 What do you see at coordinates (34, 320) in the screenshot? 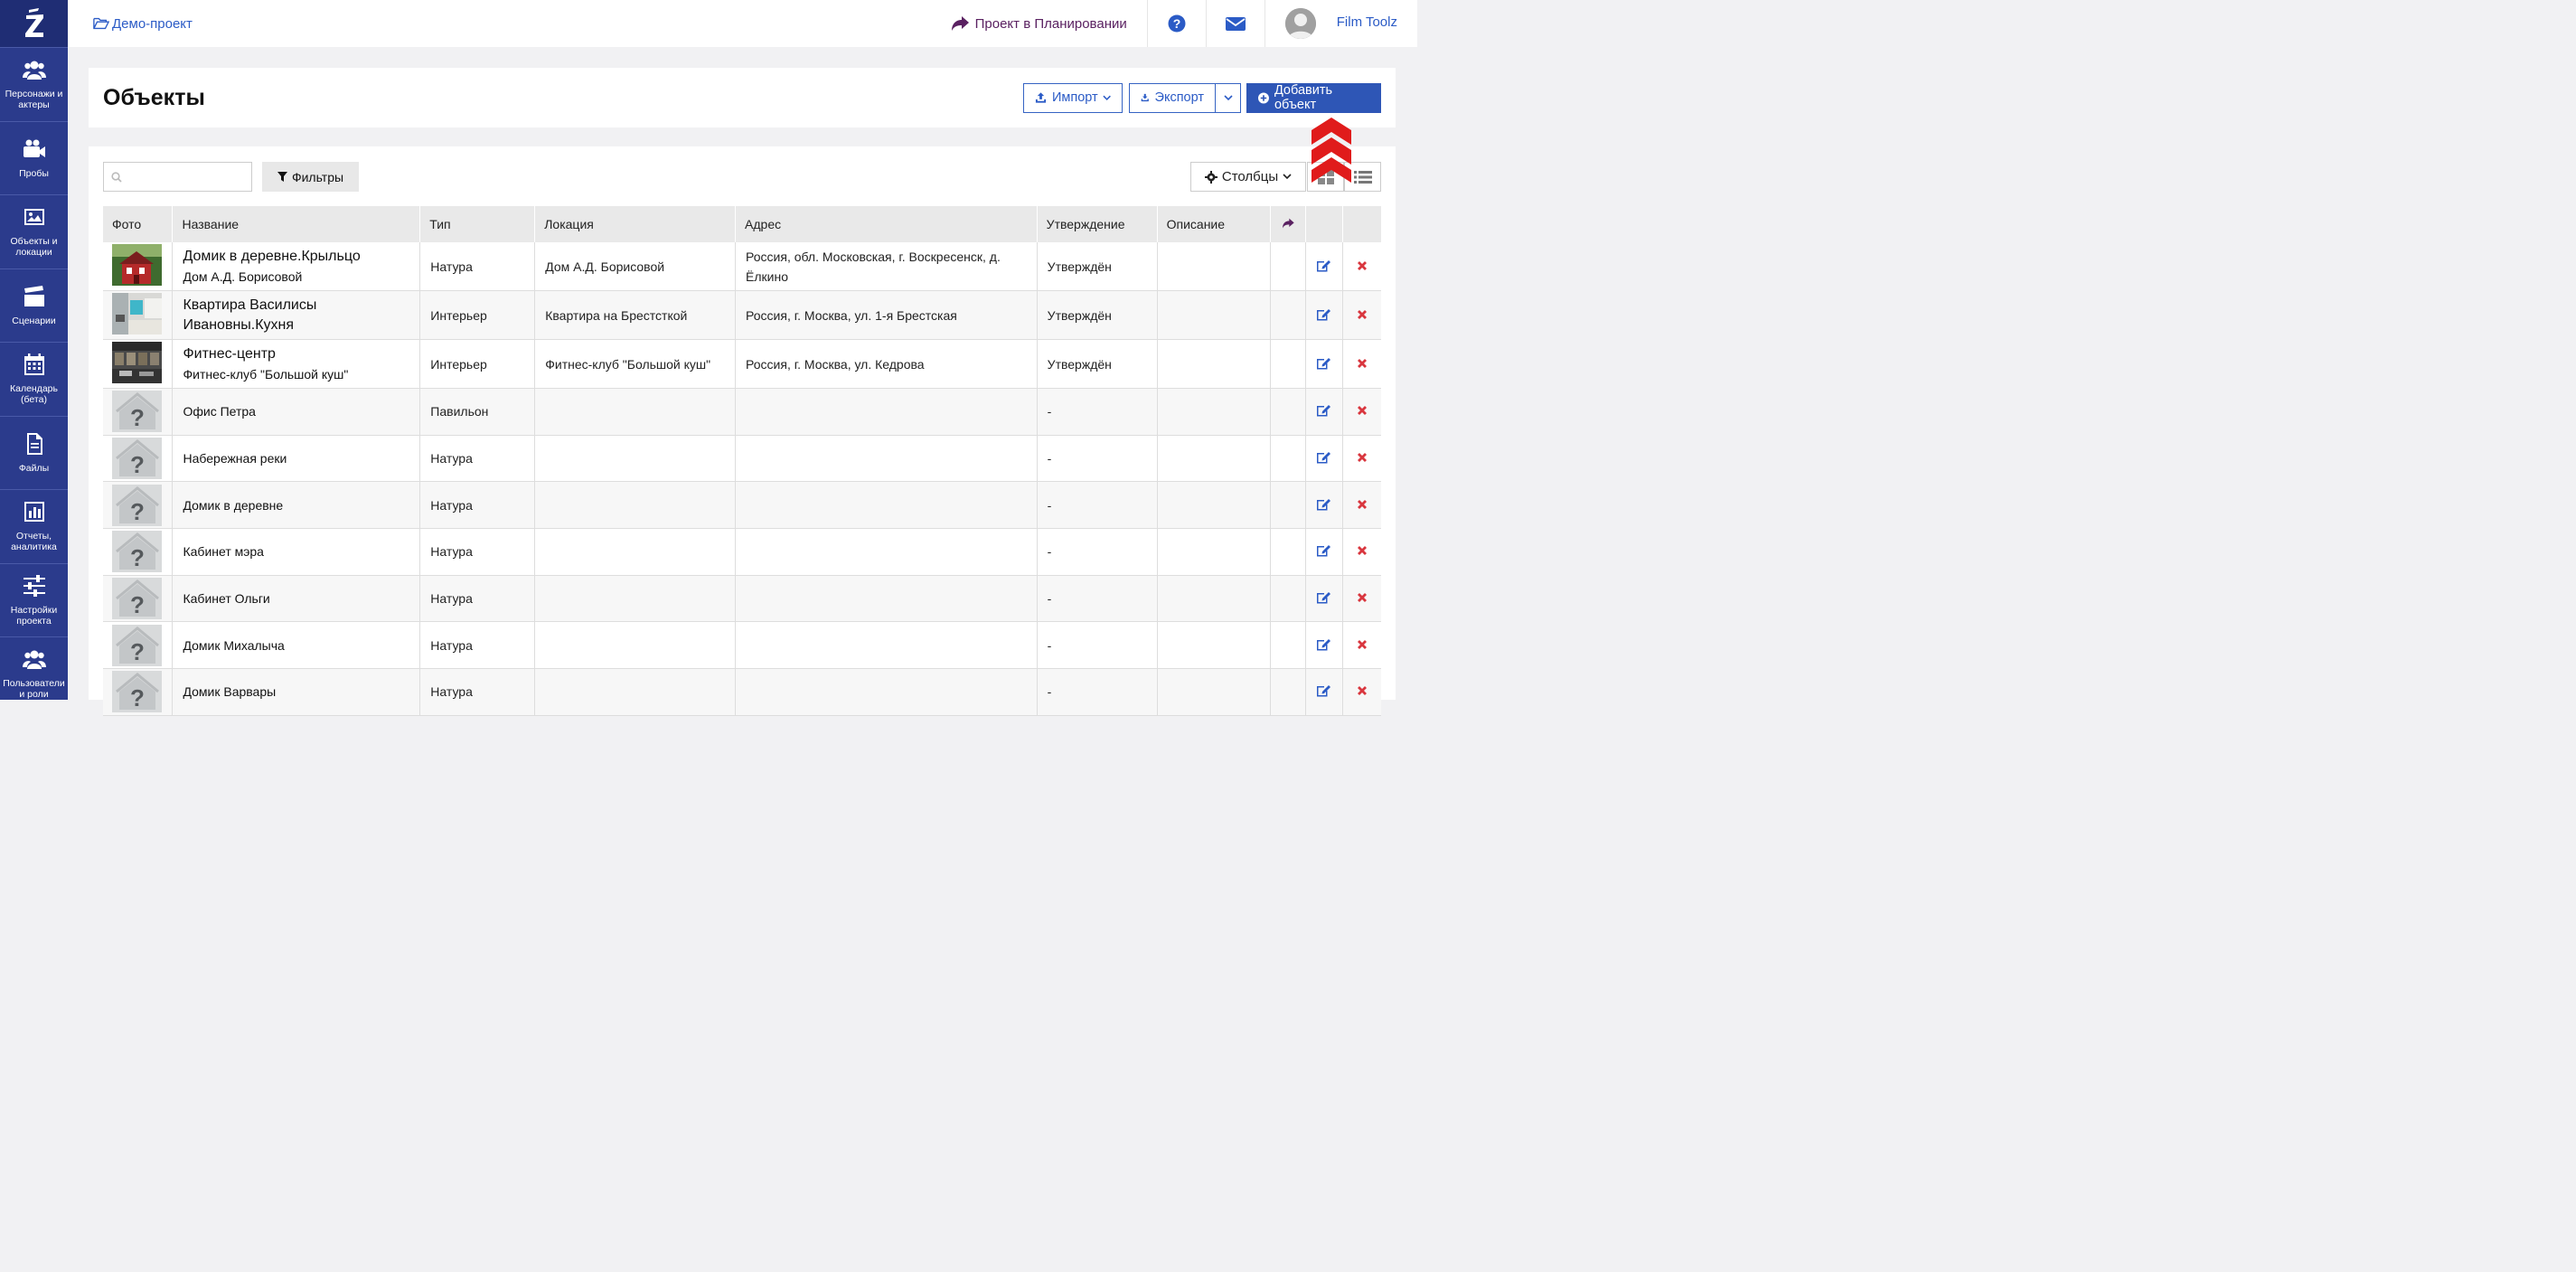
I see `sidebar-item-label: Сценарии` at bounding box center [34, 320].